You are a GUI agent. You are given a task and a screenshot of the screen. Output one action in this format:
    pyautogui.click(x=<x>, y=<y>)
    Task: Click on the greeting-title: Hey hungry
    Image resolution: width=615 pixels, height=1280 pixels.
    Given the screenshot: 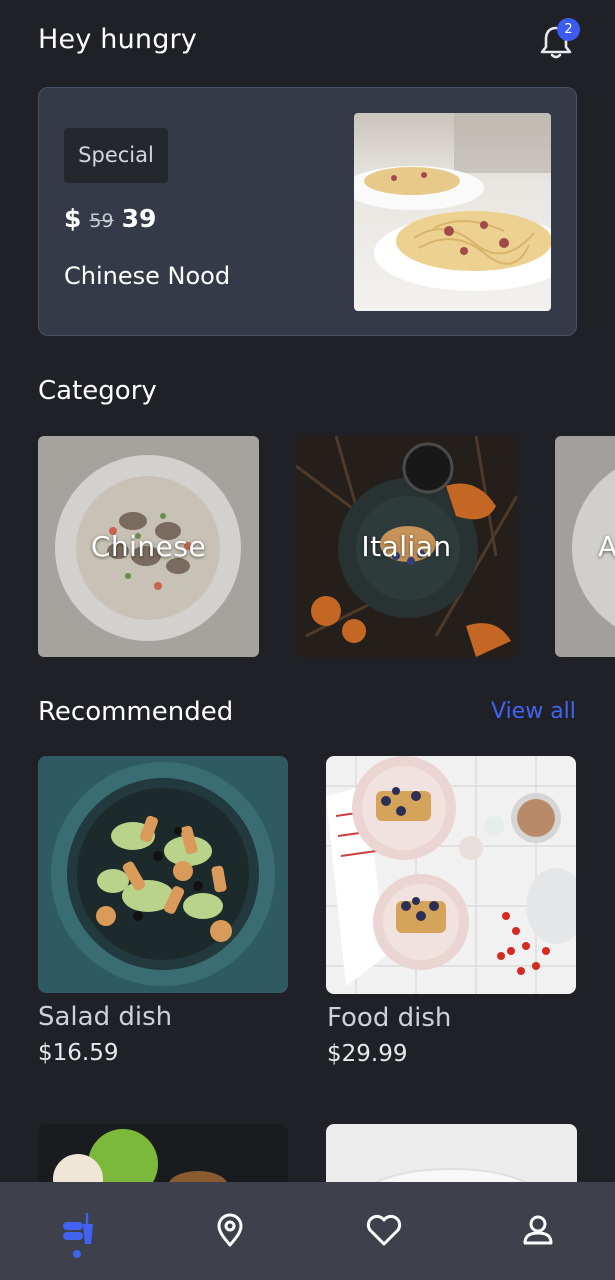 What is the action you would take?
    pyautogui.click(x=118, y=39)
    